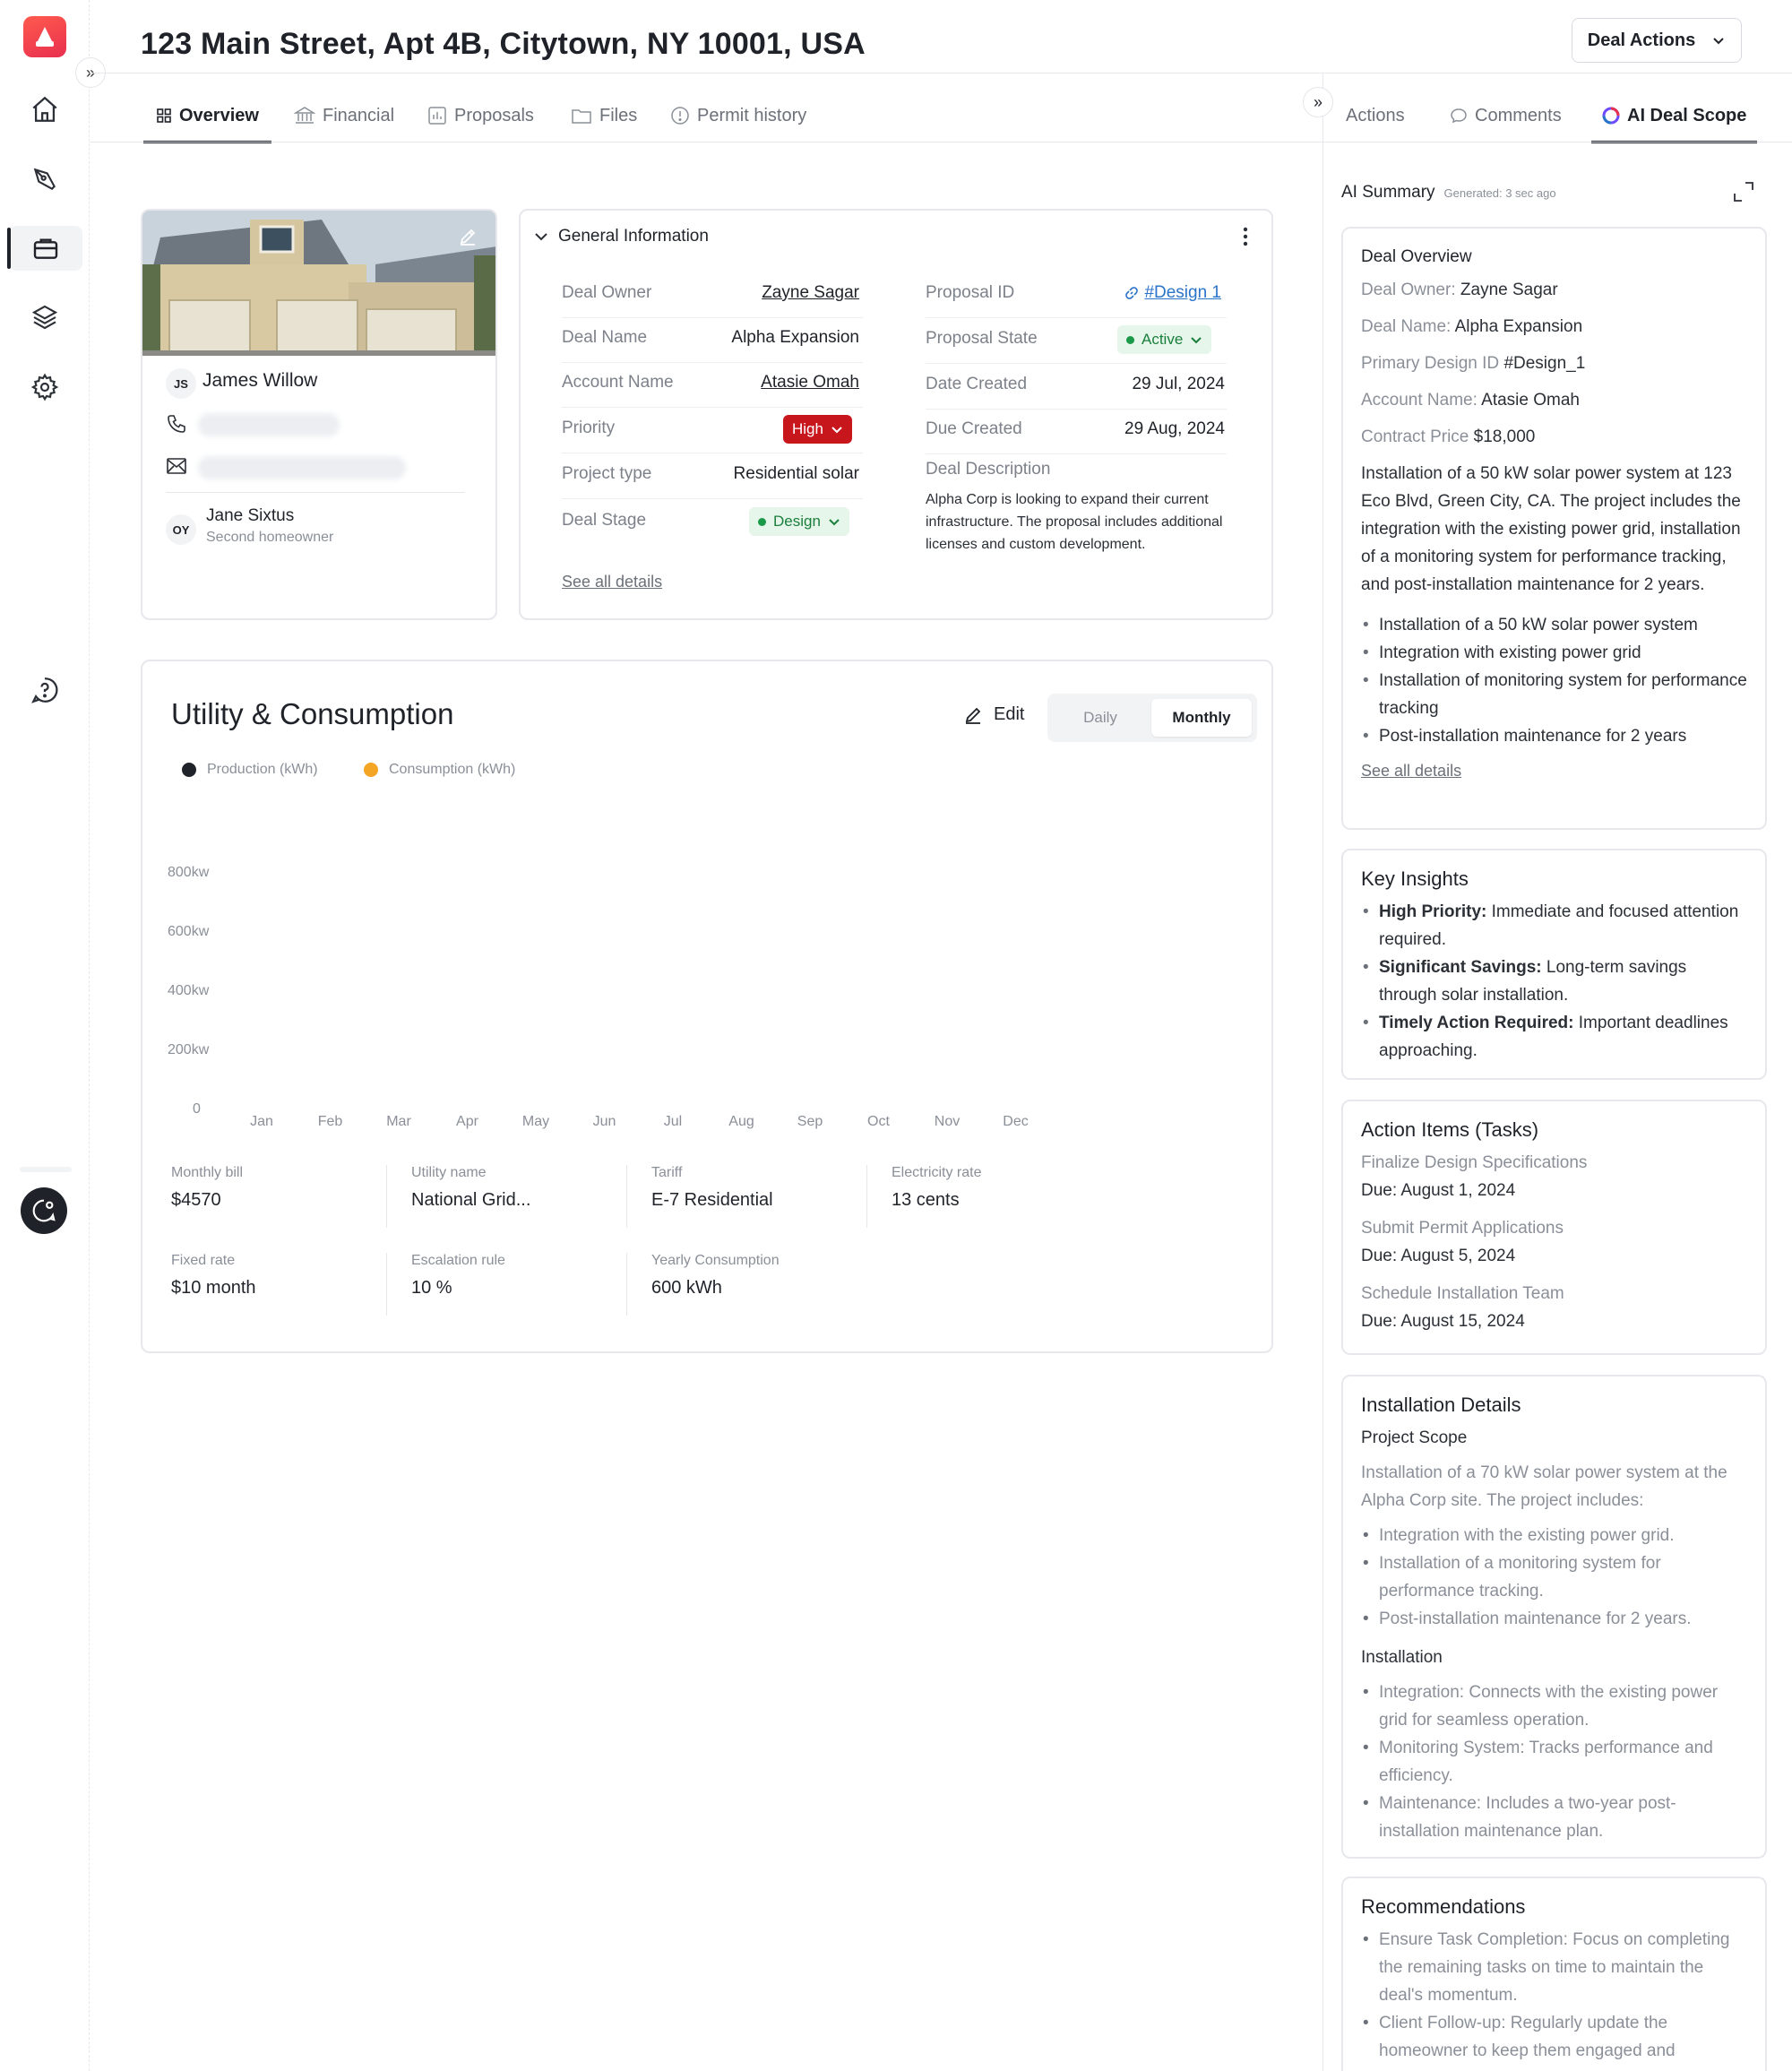 This screenshot has width=1792, height=2071. Describe the element at coordinates (973, 716) in the screenshot. I see `pencil-icon` at that location.